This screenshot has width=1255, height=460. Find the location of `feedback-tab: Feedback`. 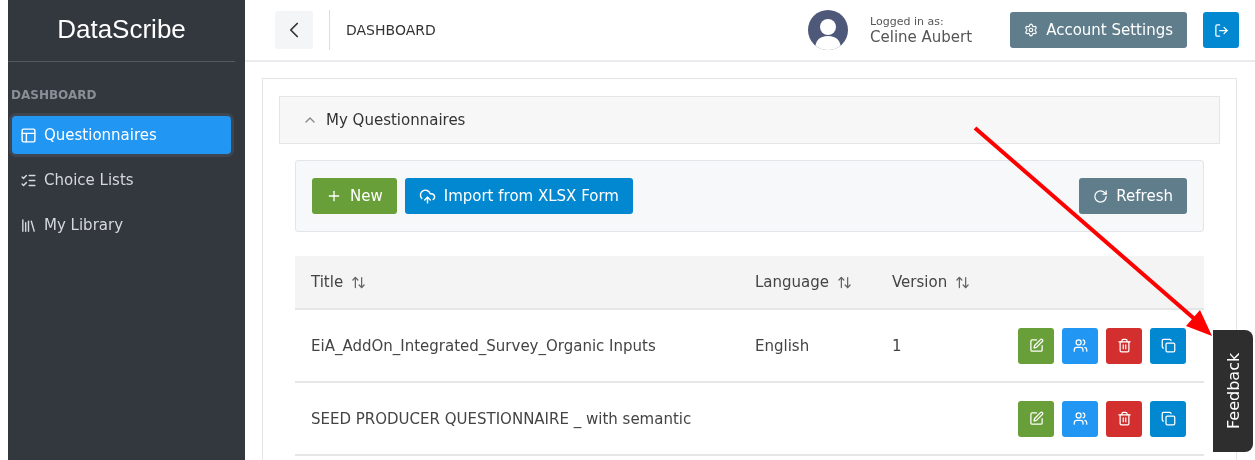

feedback-tab: Feedback is located at coordinates (1233, 391).